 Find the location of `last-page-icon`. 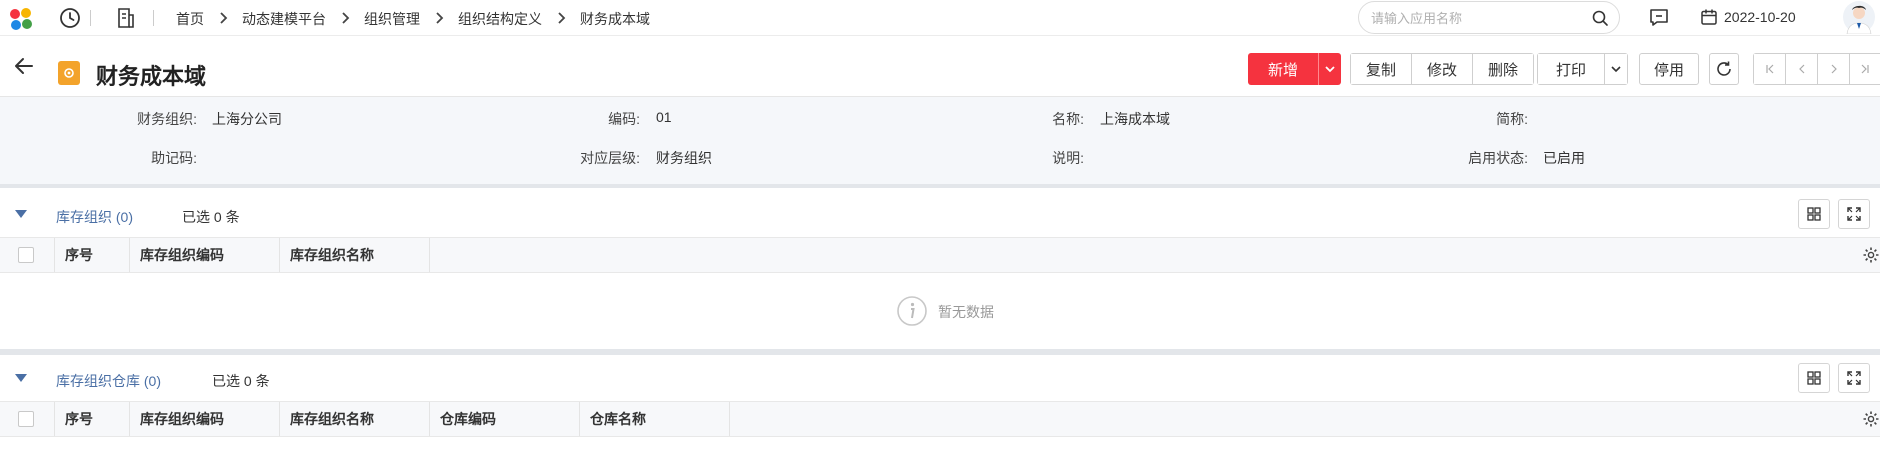

last-page-icon is located at coordinates (1865, 69).